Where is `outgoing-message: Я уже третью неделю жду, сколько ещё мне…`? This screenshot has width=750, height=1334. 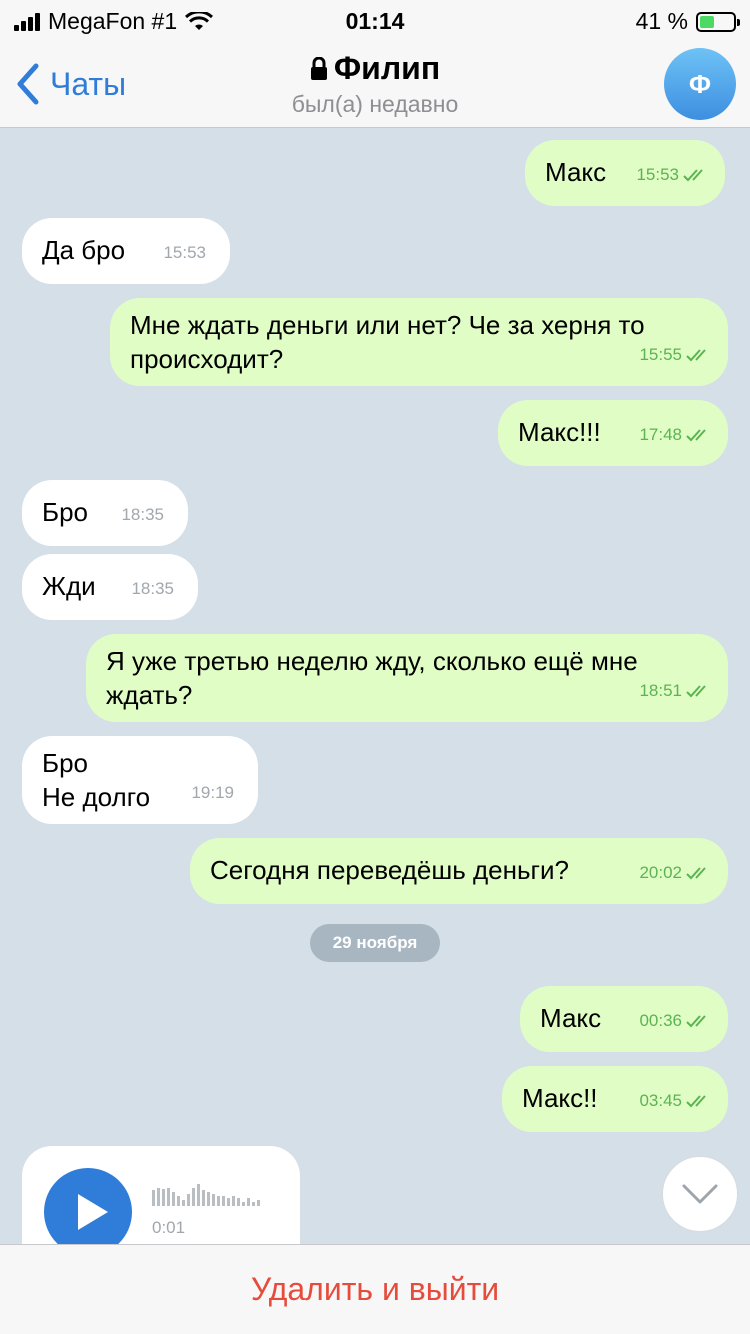
outgoing-message: Я уже третью неделю жду, сколько ещё мне… is located at coordinates (407, 678).